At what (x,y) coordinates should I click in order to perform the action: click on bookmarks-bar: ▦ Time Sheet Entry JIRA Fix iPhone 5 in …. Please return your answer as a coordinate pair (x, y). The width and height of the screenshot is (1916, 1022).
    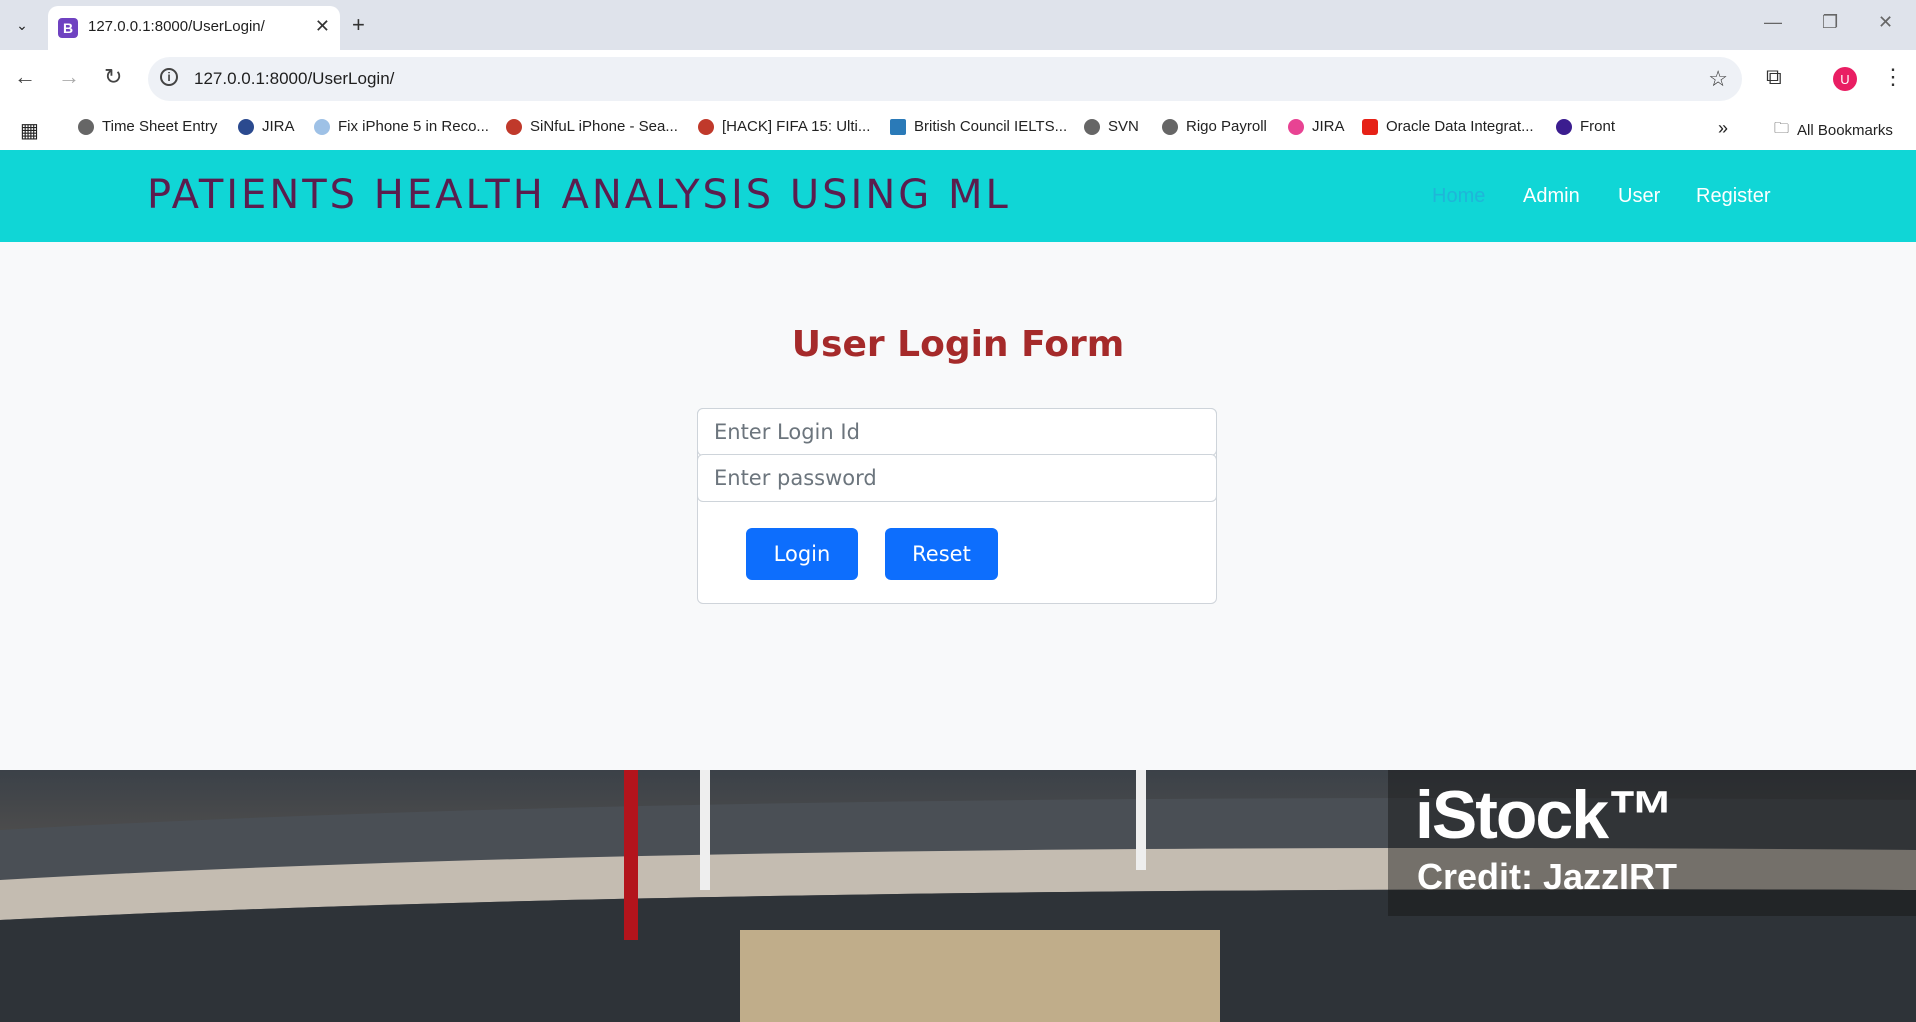
    Looking at the image, I should click on (958, 129).